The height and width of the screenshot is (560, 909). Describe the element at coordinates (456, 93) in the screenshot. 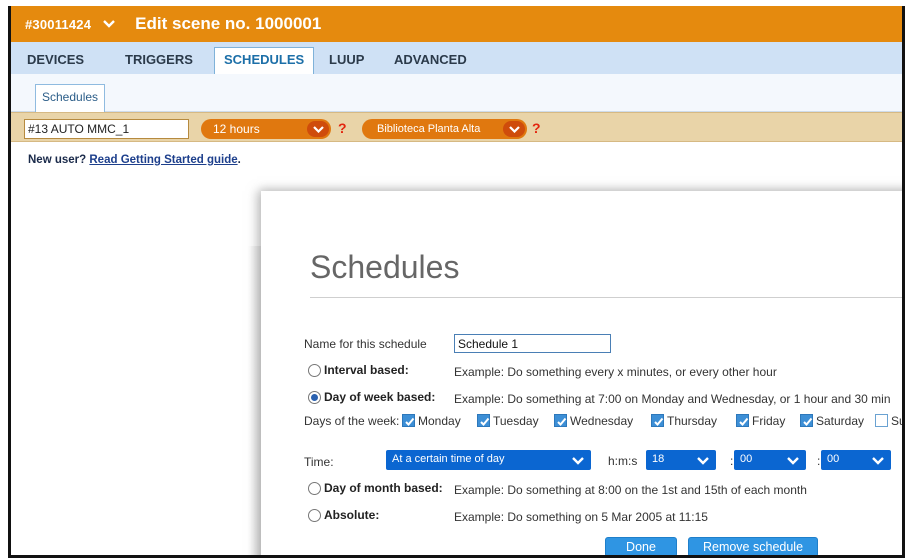

I see `sub-tabs: Schedules` at that location.